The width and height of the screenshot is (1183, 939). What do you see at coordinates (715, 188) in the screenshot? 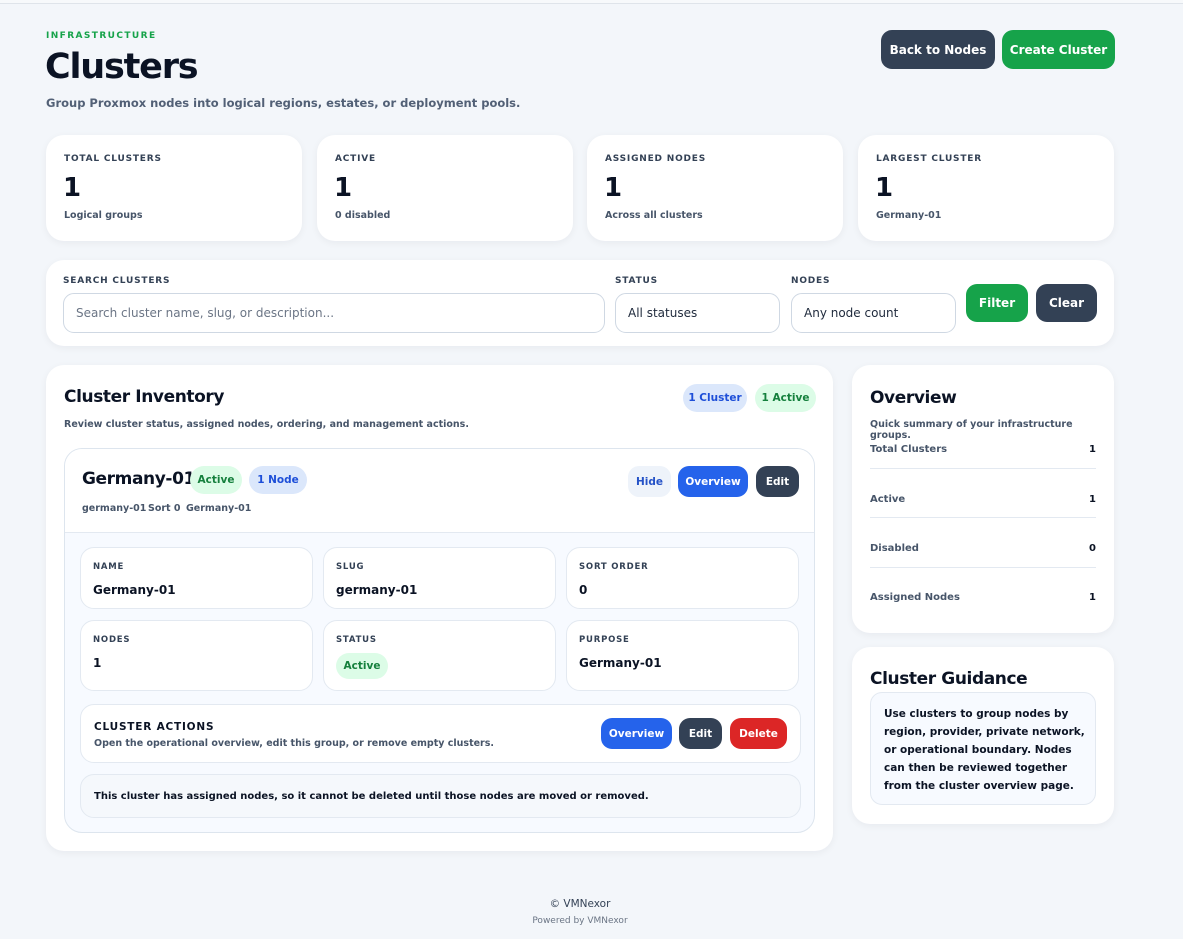
I see `stat-card-assigned-nodes: ASSIGNED NODES 1 Across all clusters` at bounding box center [715, 188].